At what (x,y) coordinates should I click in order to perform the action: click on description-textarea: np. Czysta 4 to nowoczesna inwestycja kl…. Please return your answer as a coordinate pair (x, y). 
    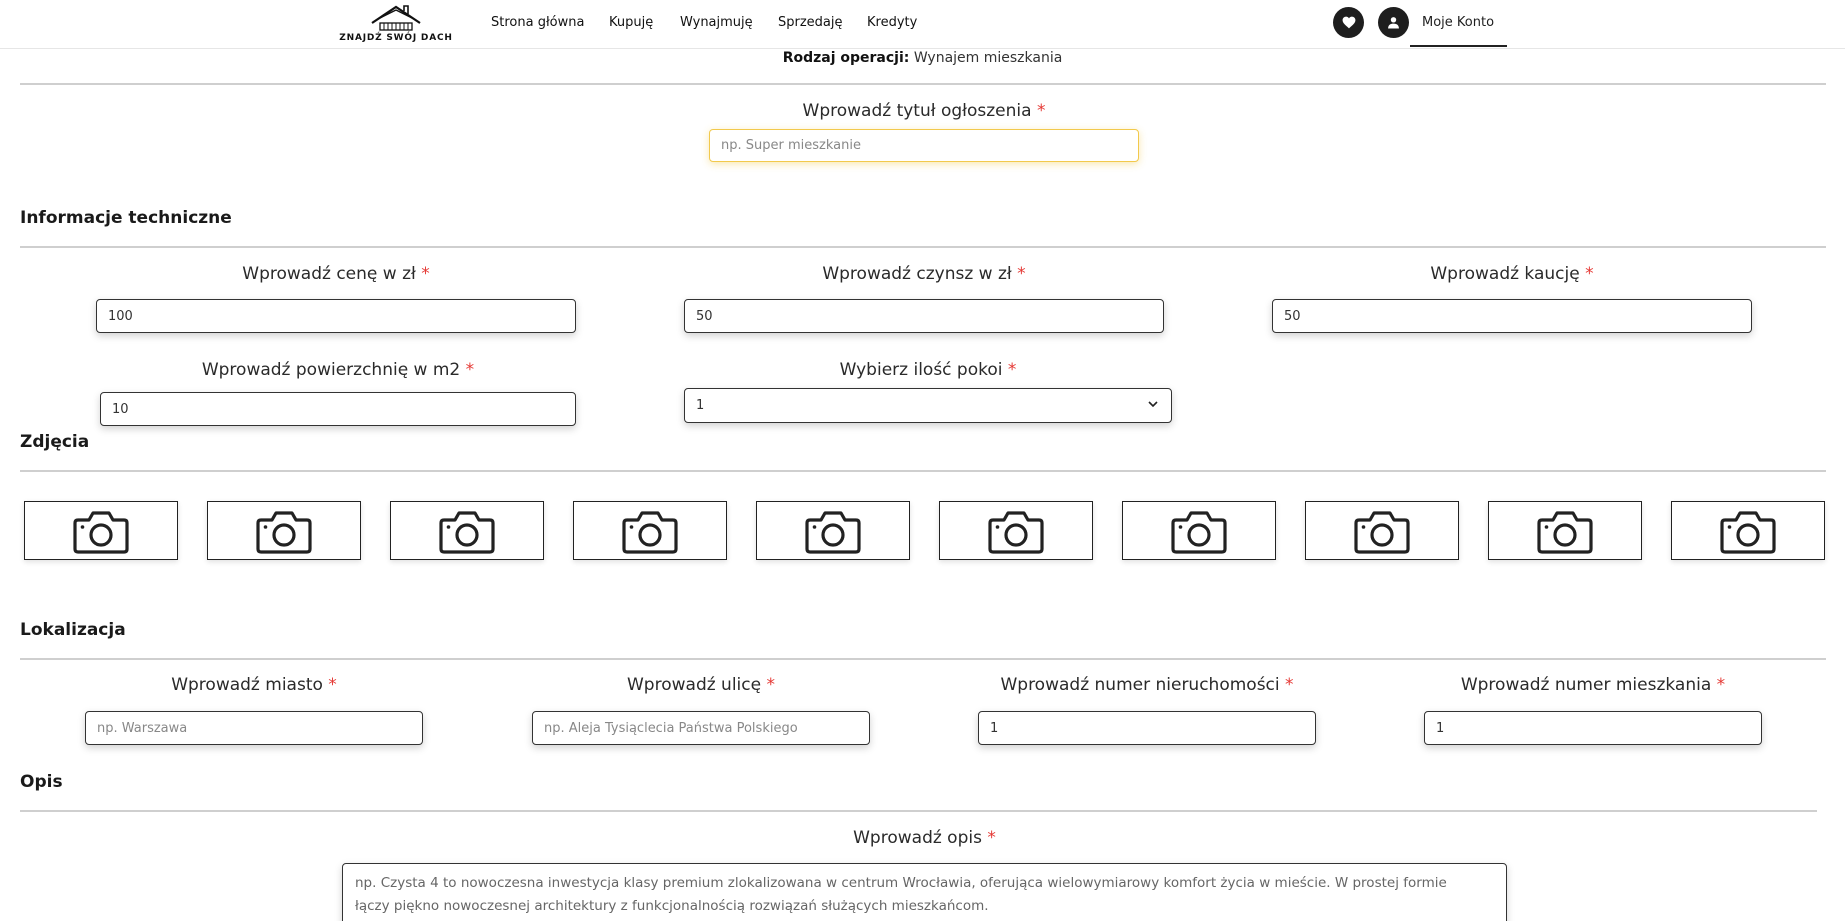
    Looking at the image, I should click on (924, 892).